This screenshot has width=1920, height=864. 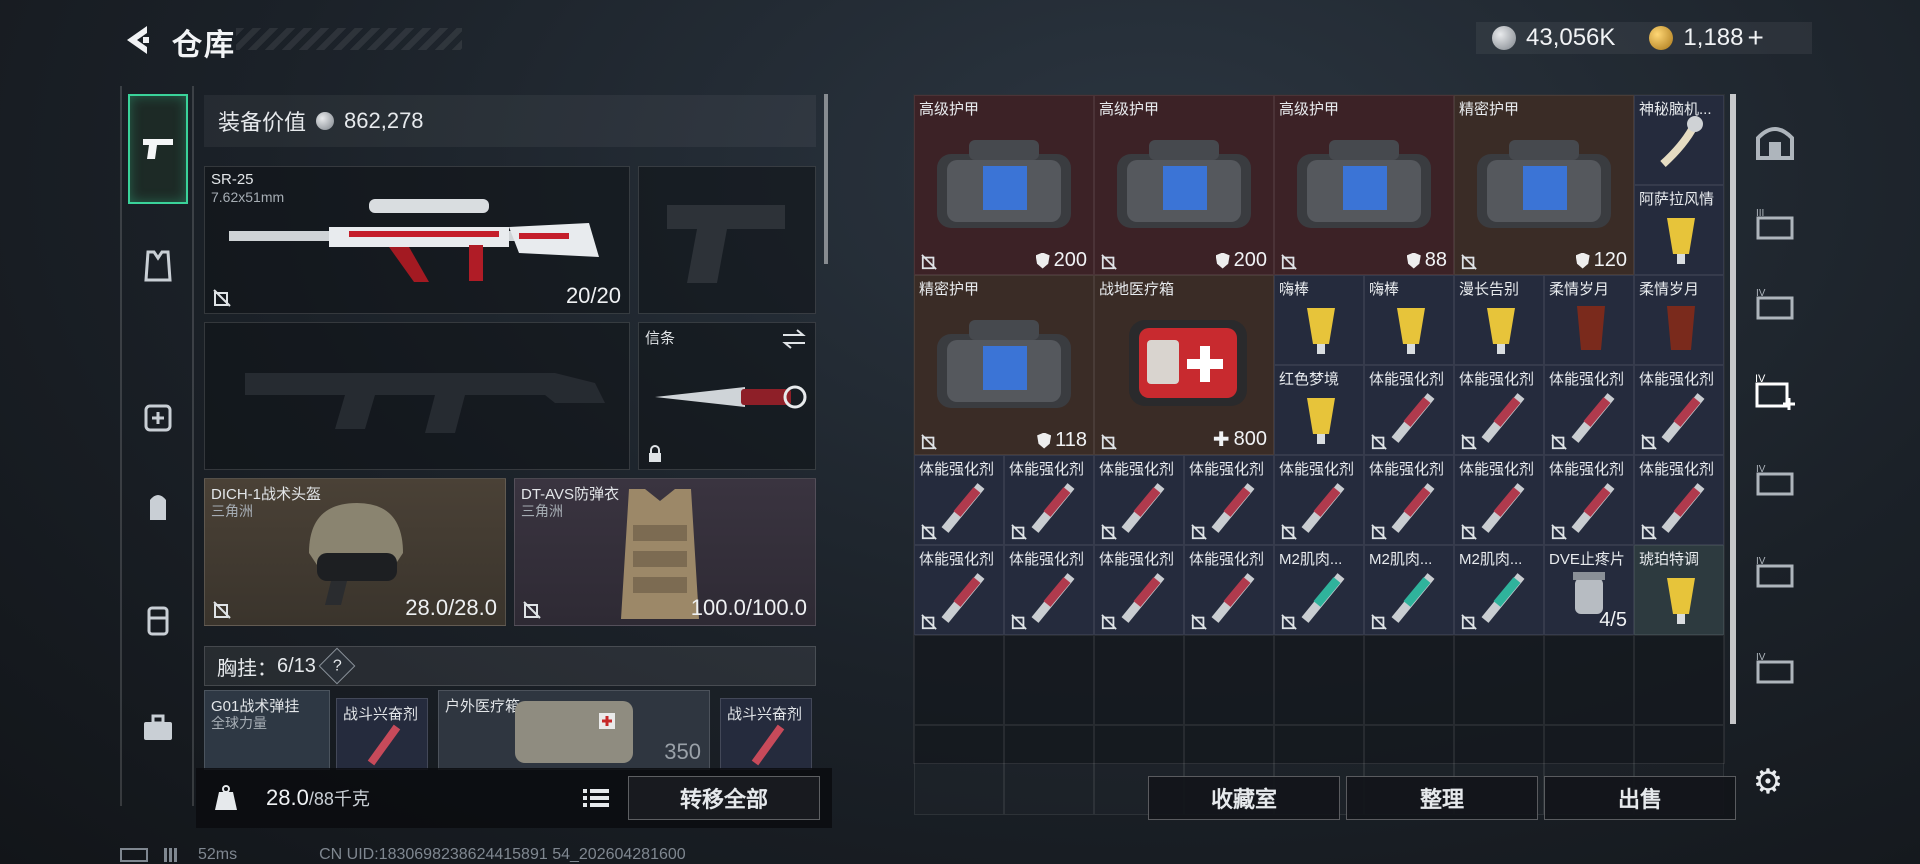 I want to click on item-value: 118, so click(x=1062, y=440).